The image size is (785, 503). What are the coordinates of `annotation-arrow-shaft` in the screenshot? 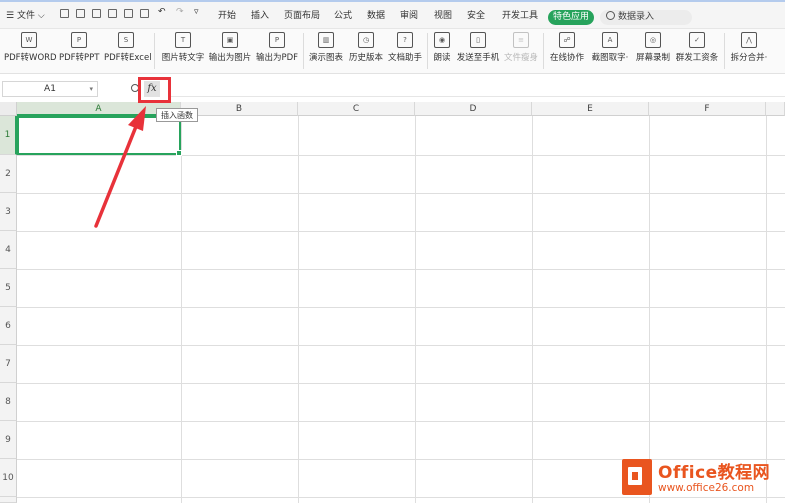 It's located at (116, 175).